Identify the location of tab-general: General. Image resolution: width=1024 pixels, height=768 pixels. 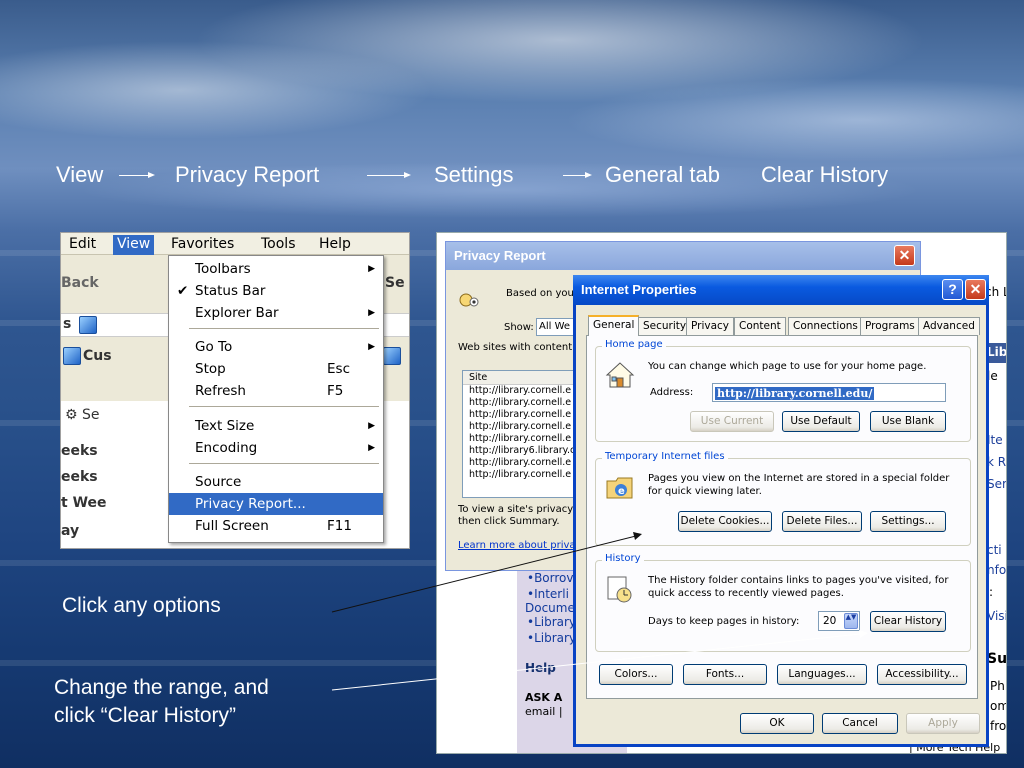
(614, 325).